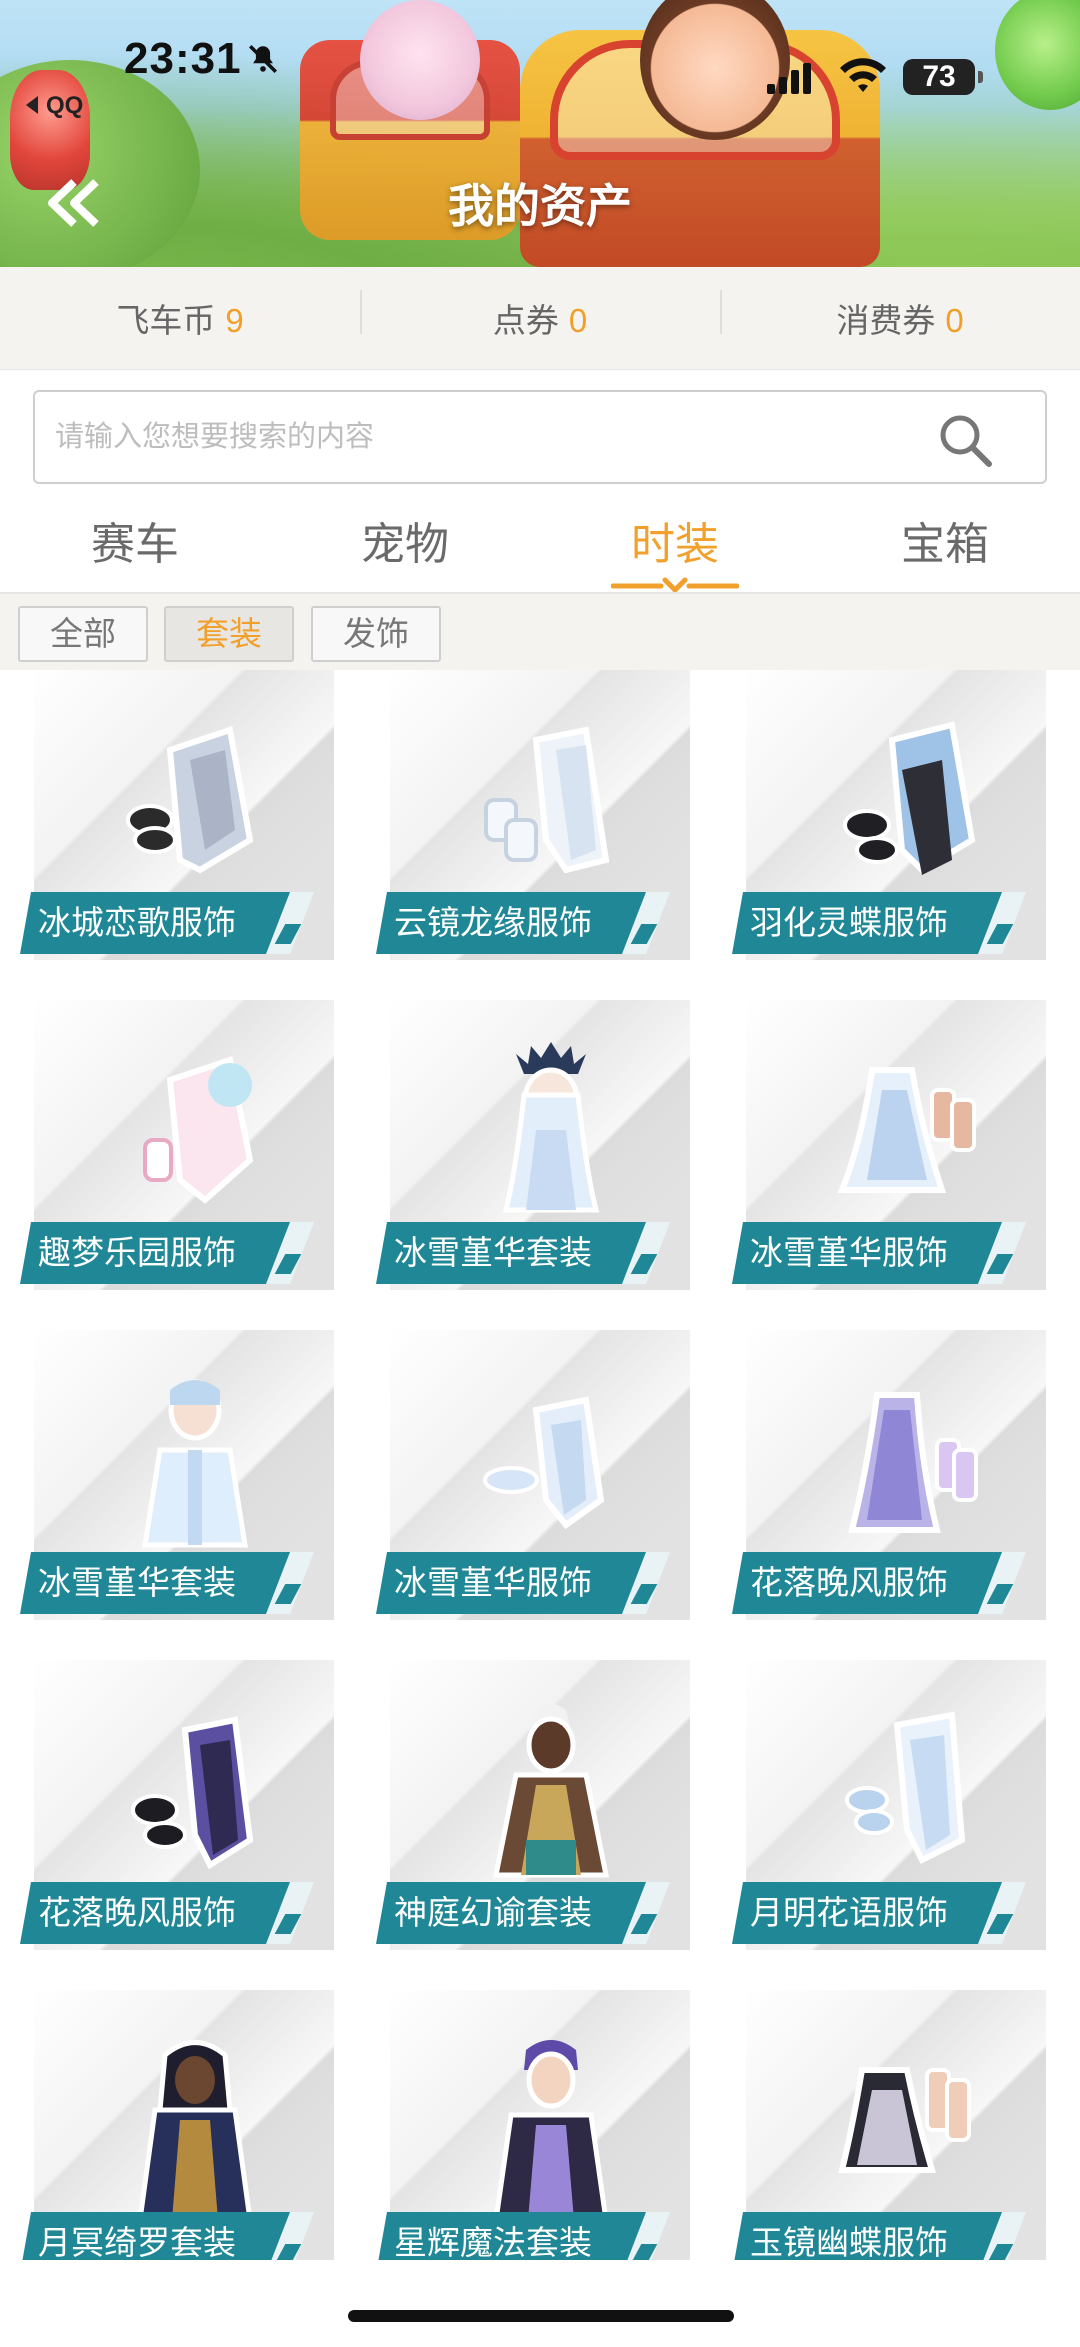  I want to click on currency-dianquan: 点券 0, so click(540, 316).